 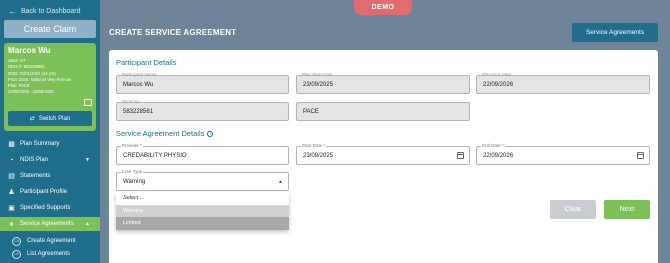 What do you see at coordinates (573, 209) in the screenshot?
I see `clear-button: Clear` at bounding box center [573, 209].